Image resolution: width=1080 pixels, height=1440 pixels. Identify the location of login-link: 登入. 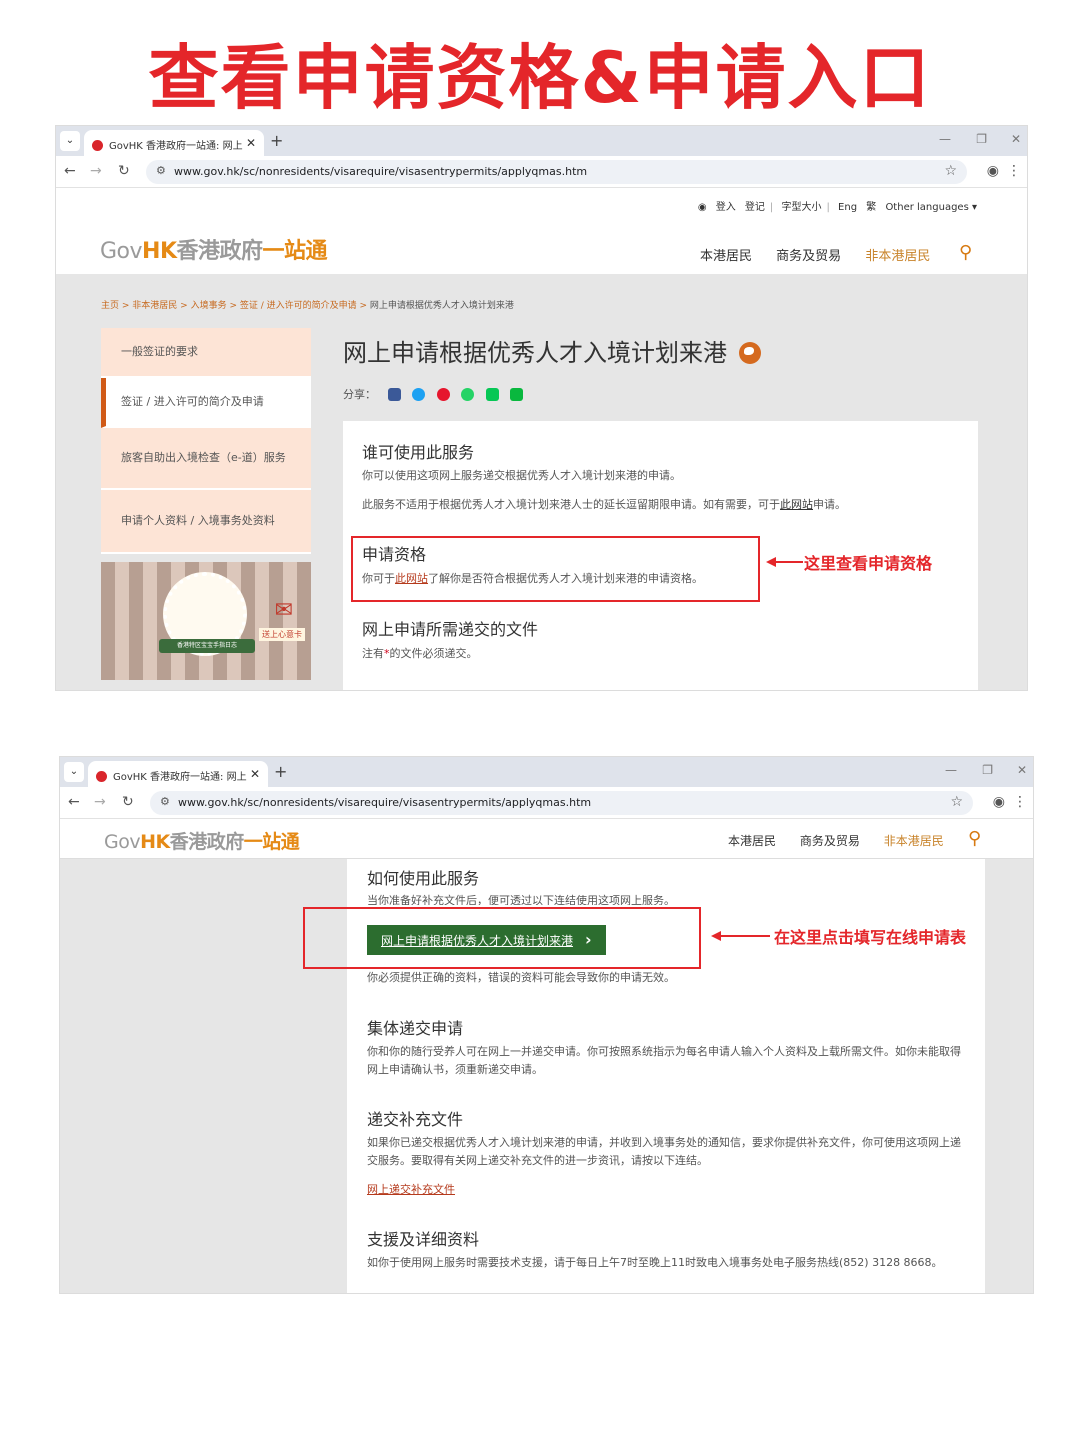
(726, 207).